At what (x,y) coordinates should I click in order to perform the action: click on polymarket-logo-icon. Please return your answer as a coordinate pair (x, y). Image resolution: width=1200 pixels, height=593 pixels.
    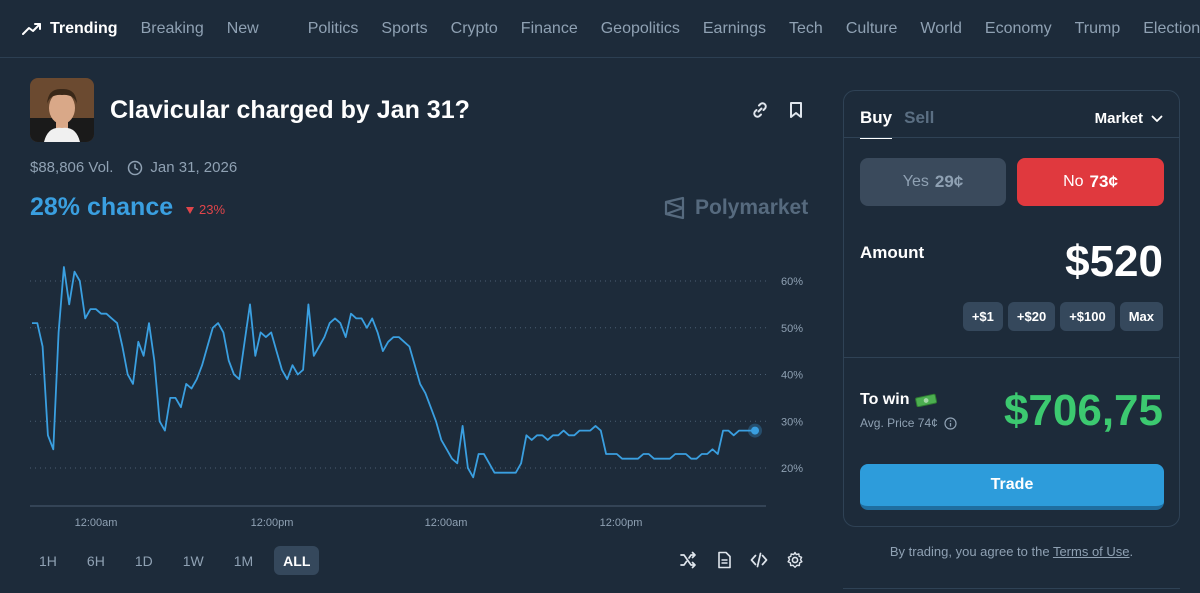
    Looking at the image, I should click on (674, 208).